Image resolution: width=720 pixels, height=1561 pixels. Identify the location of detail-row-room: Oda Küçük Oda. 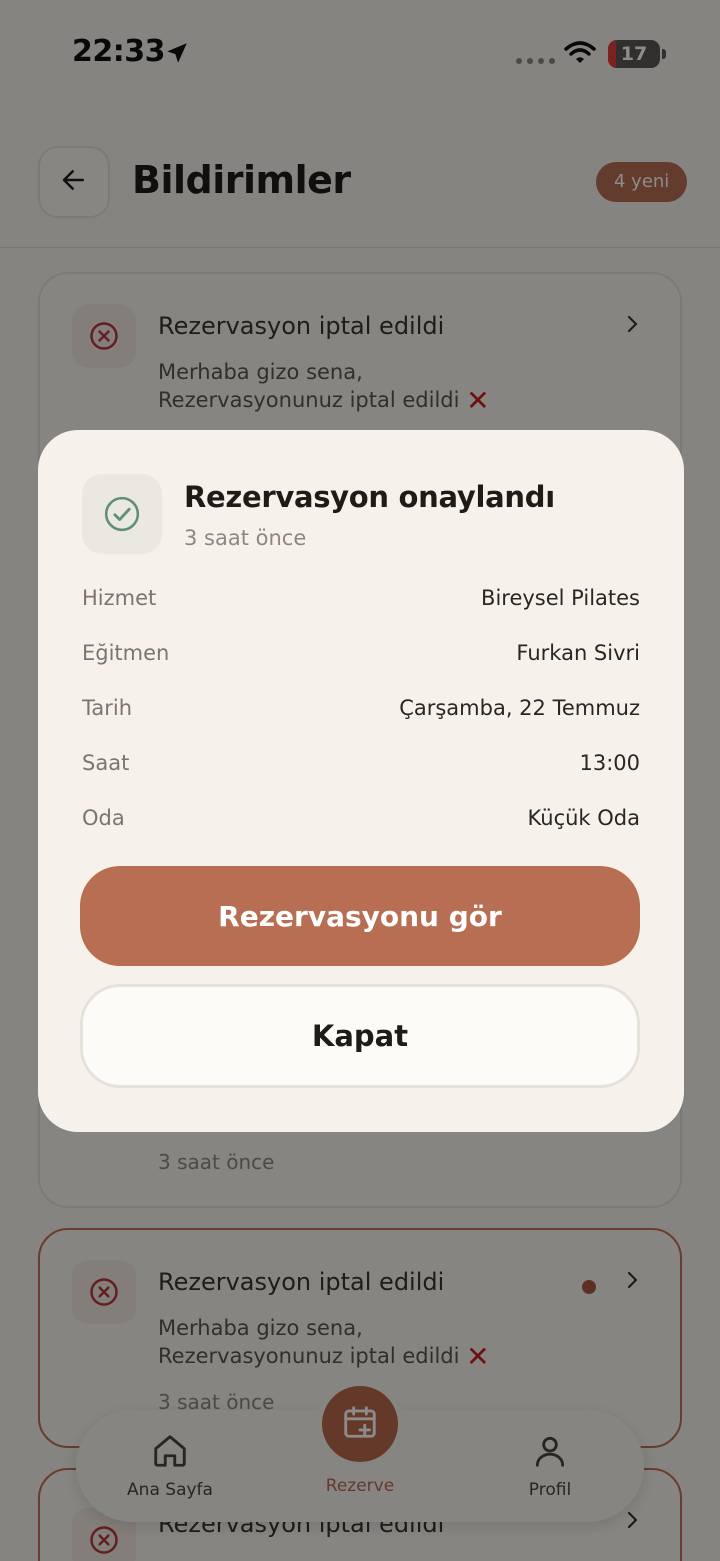
(361, 833).